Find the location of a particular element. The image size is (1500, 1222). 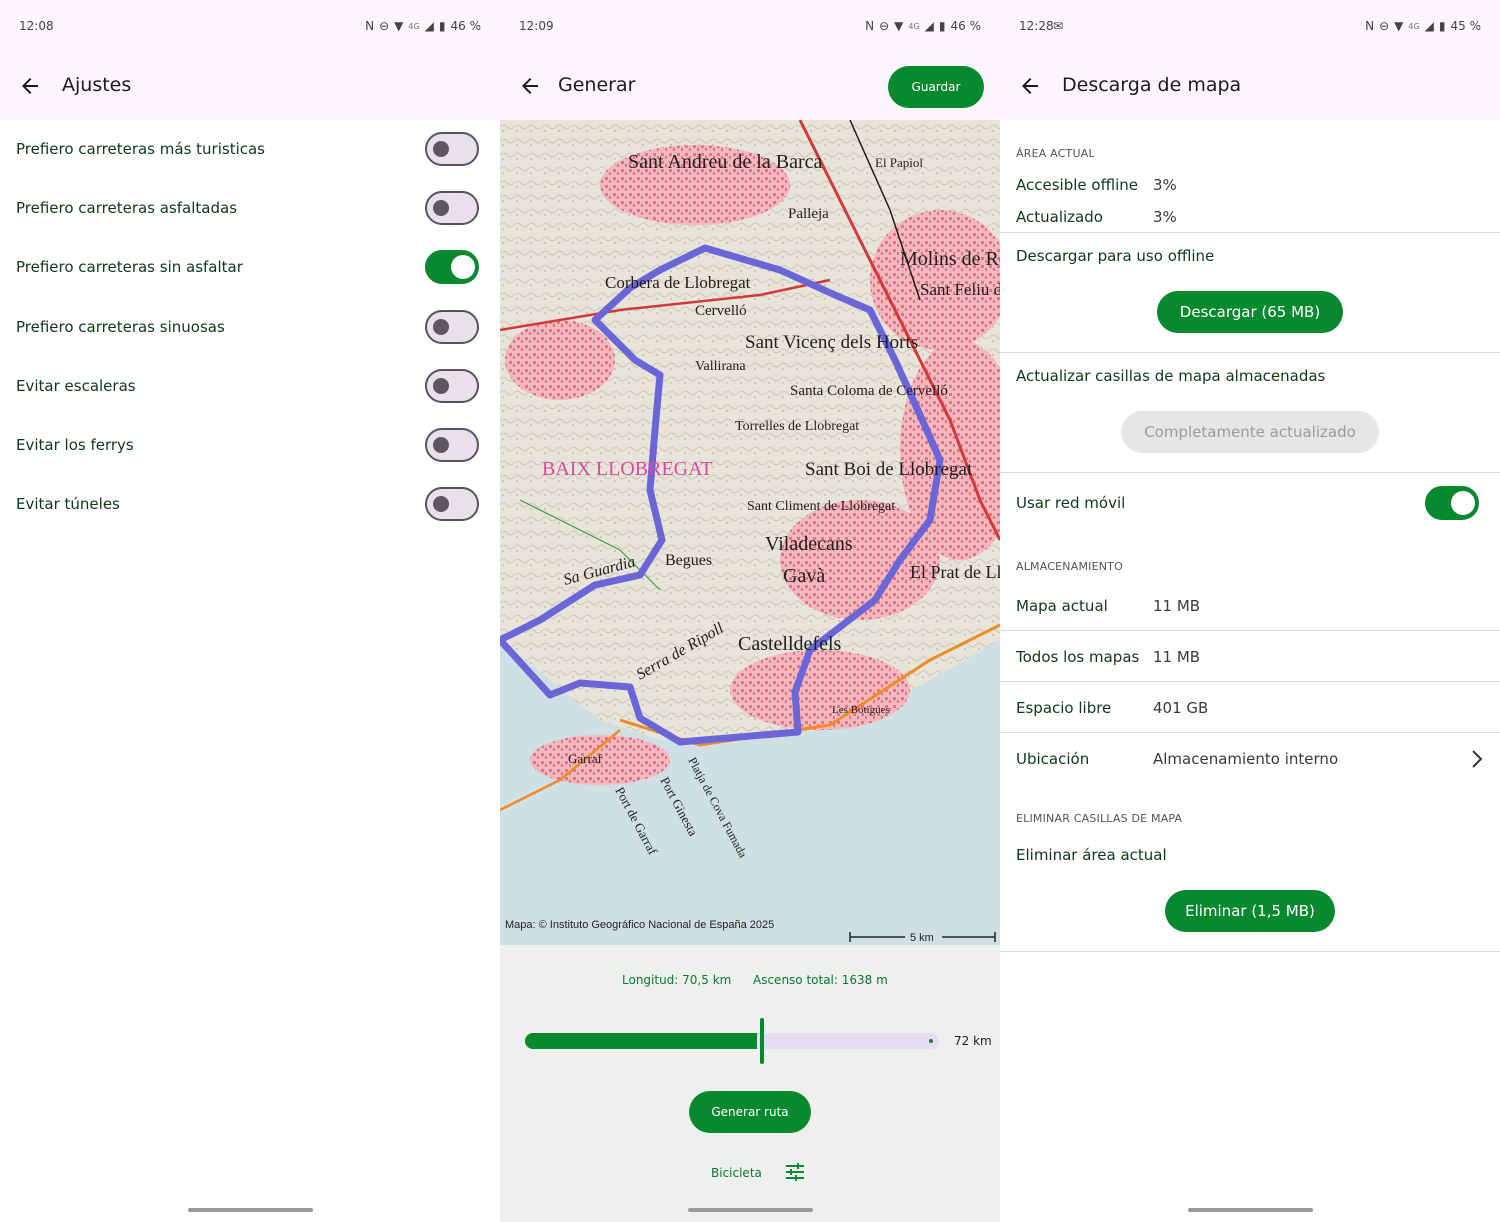

app-bar: Generar Guardar is located at coordinates (750, 86).